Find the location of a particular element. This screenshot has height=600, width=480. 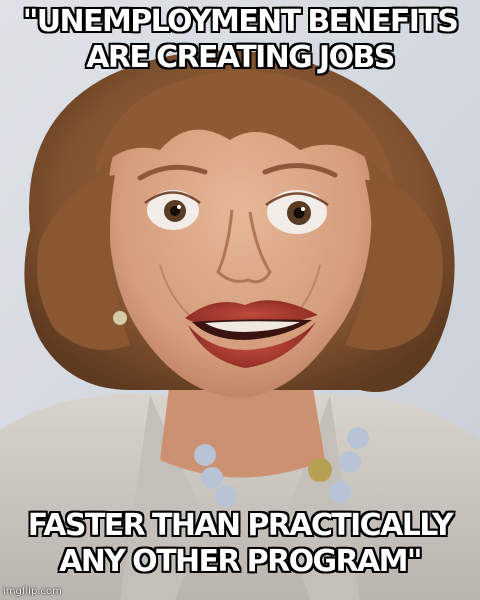

imgflip-watermark: imgflip.com is located at coordinates (32, 591).